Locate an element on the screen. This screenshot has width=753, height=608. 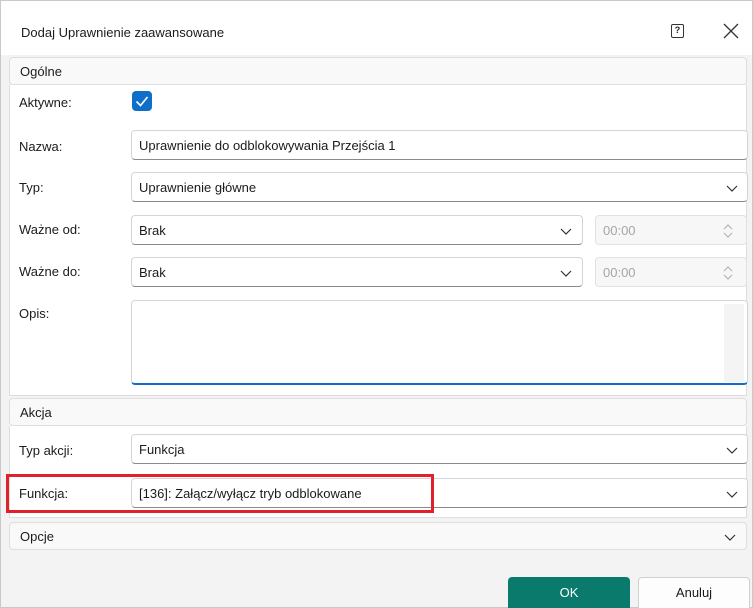
section-general-header: Ogólne is located at coordinates (378, 71).